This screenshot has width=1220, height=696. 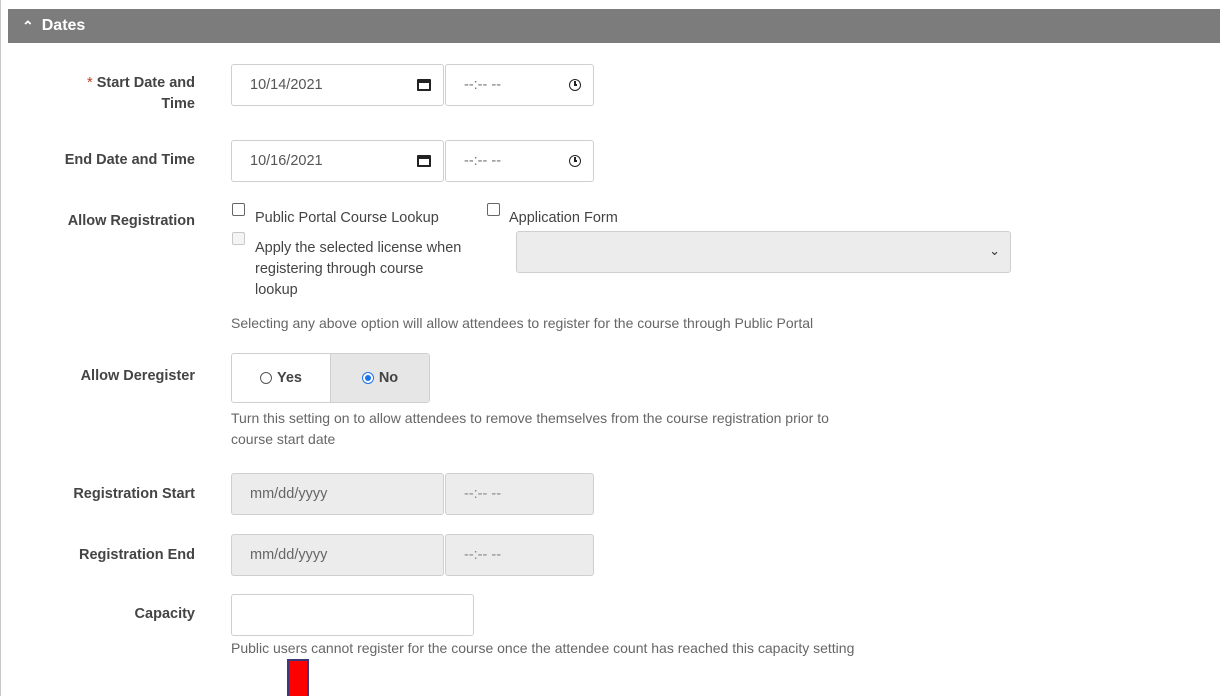 What do you see at coordinates (994, 250) in the screenshot?
I see `chevron-down-icon: ⌄` at bounding box center [994, 250].